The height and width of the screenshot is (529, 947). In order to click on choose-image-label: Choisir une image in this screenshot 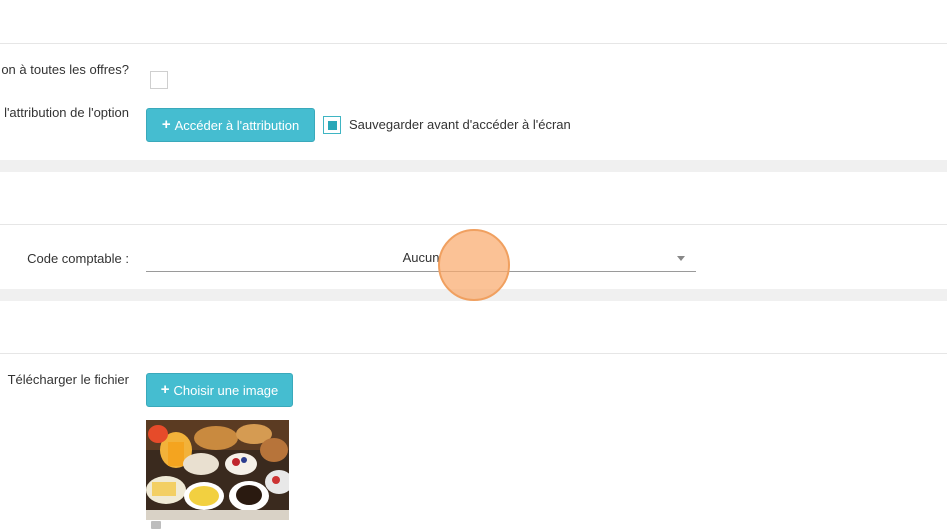, I will do `click(226, 390)`.